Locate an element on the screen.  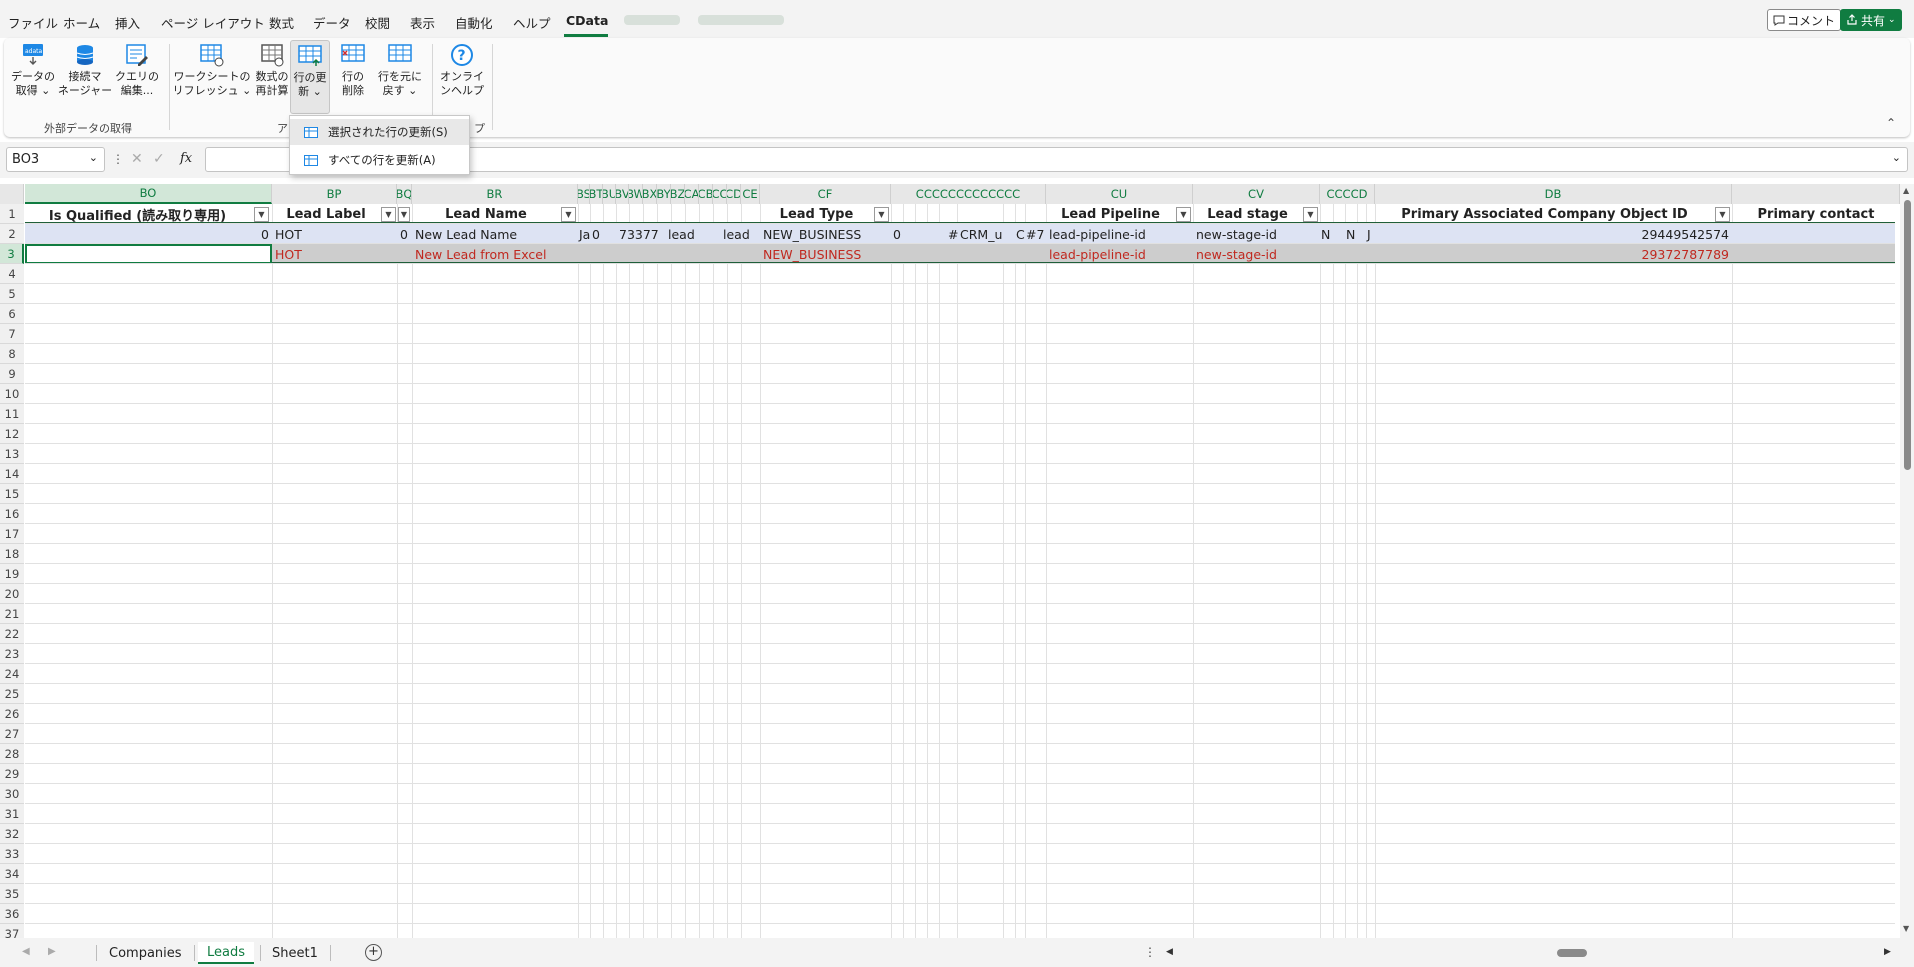
menu-formulas: 数式 is located at coordinates (281, 22).